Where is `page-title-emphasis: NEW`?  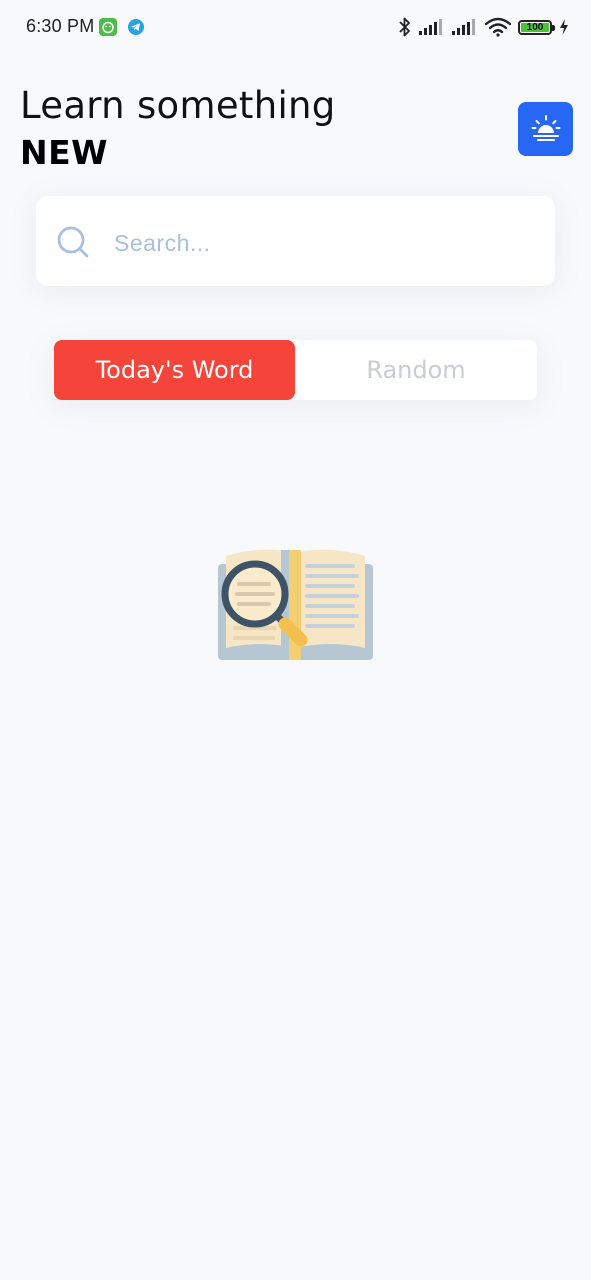
page-title-emphasis: NEW is located at coordinates (64, 152).